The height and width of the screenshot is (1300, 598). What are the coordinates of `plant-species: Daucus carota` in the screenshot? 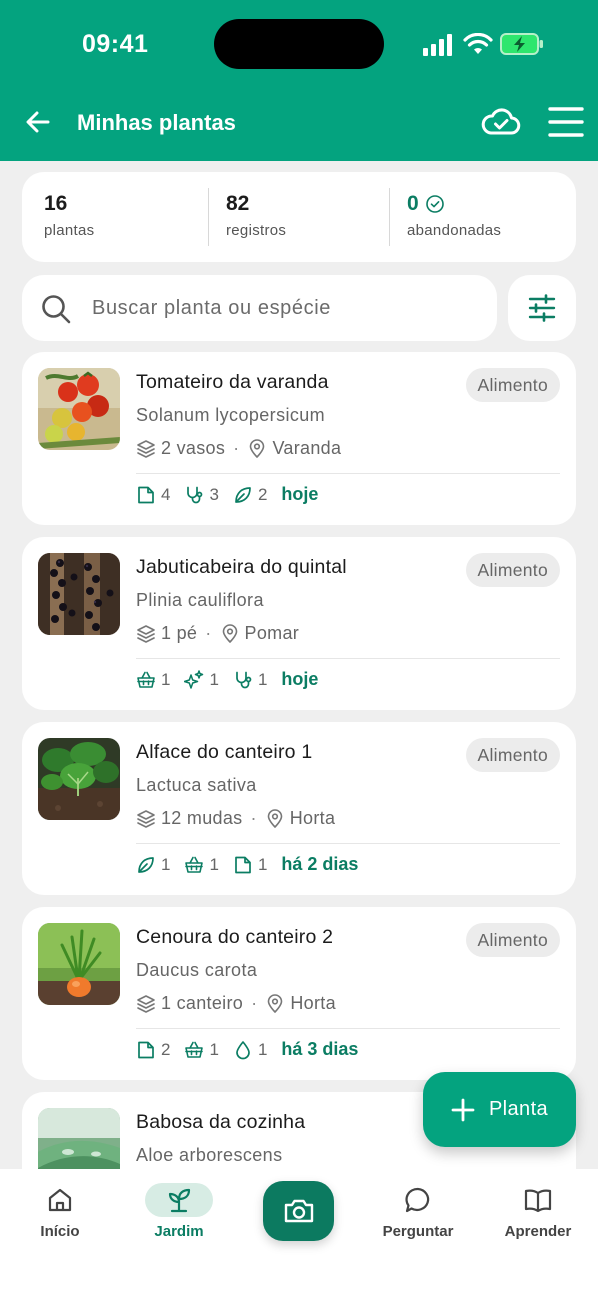 It's located at (197, 970).